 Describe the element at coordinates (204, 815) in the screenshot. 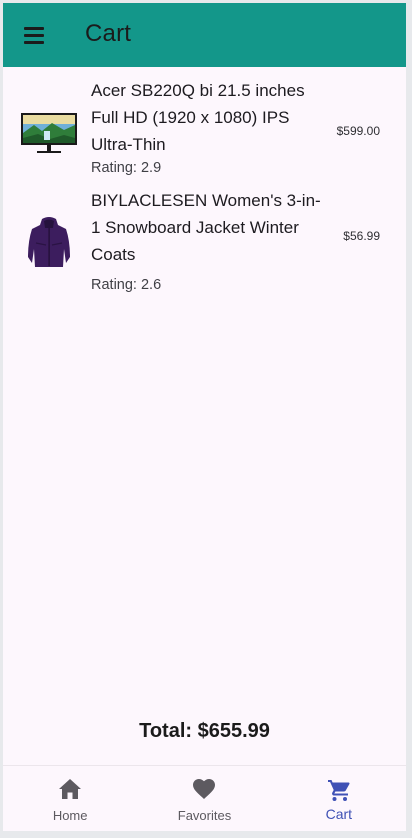

I see `nav-favorites-label: Favorites` at that location.